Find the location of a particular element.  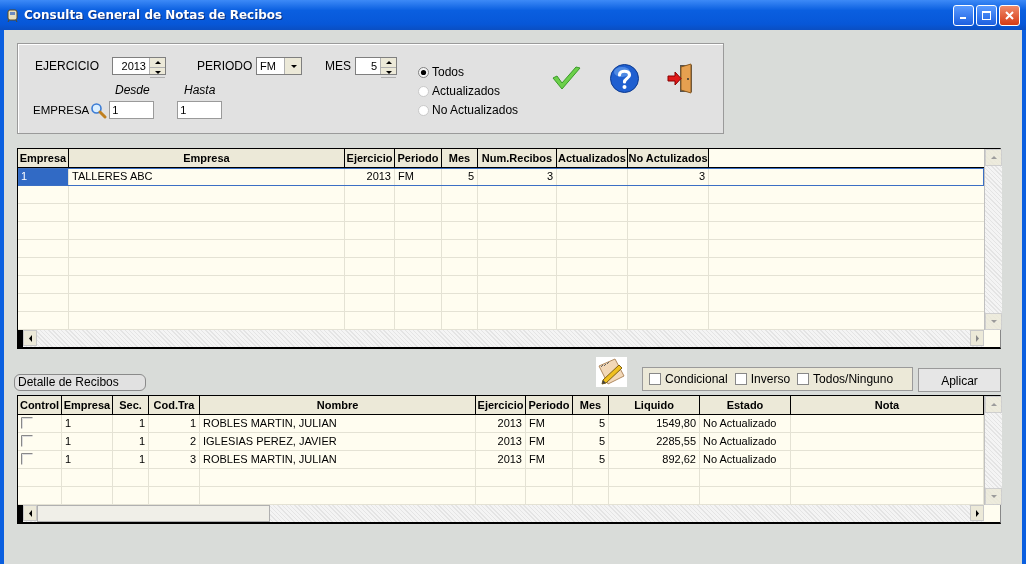

radio-label: No Actualizados is located at coordinates (475, 110).